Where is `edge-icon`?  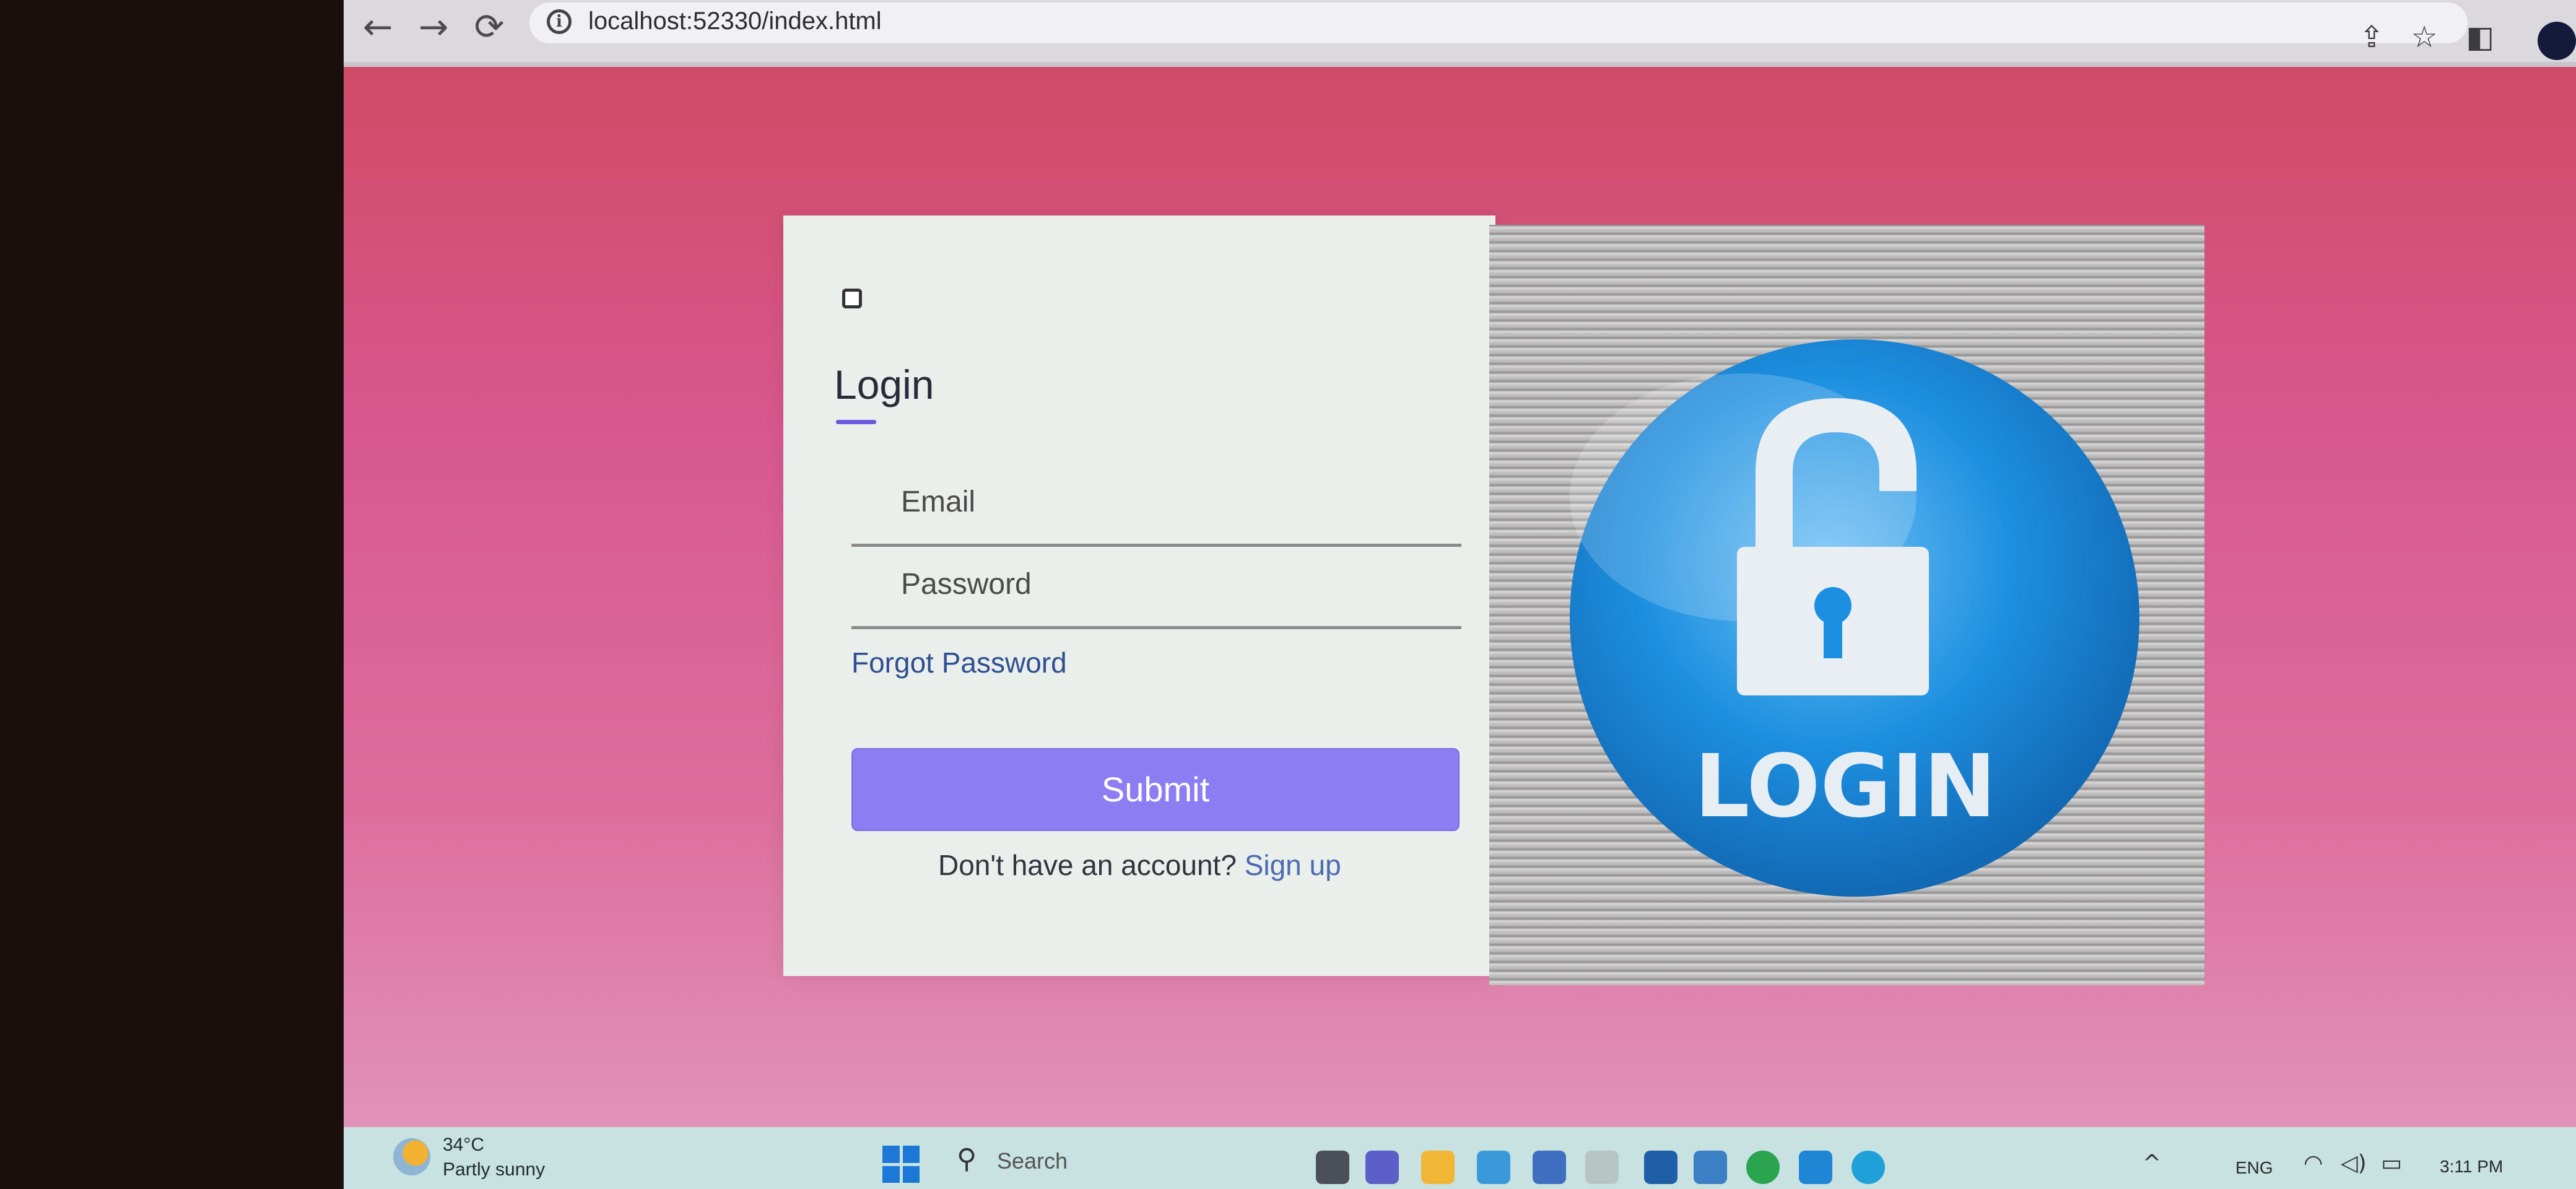 edge-icon is located at coordinates (1868, 1167).